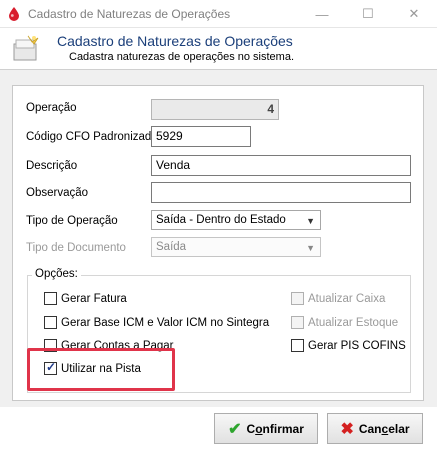 The width and height of the screenshot is (437, 450). What do you see at coordinates (353, 322) in the screenshot?
I see `atualizar-estoque-label: Atualizar Estoque` at bounding box center [353, 322].